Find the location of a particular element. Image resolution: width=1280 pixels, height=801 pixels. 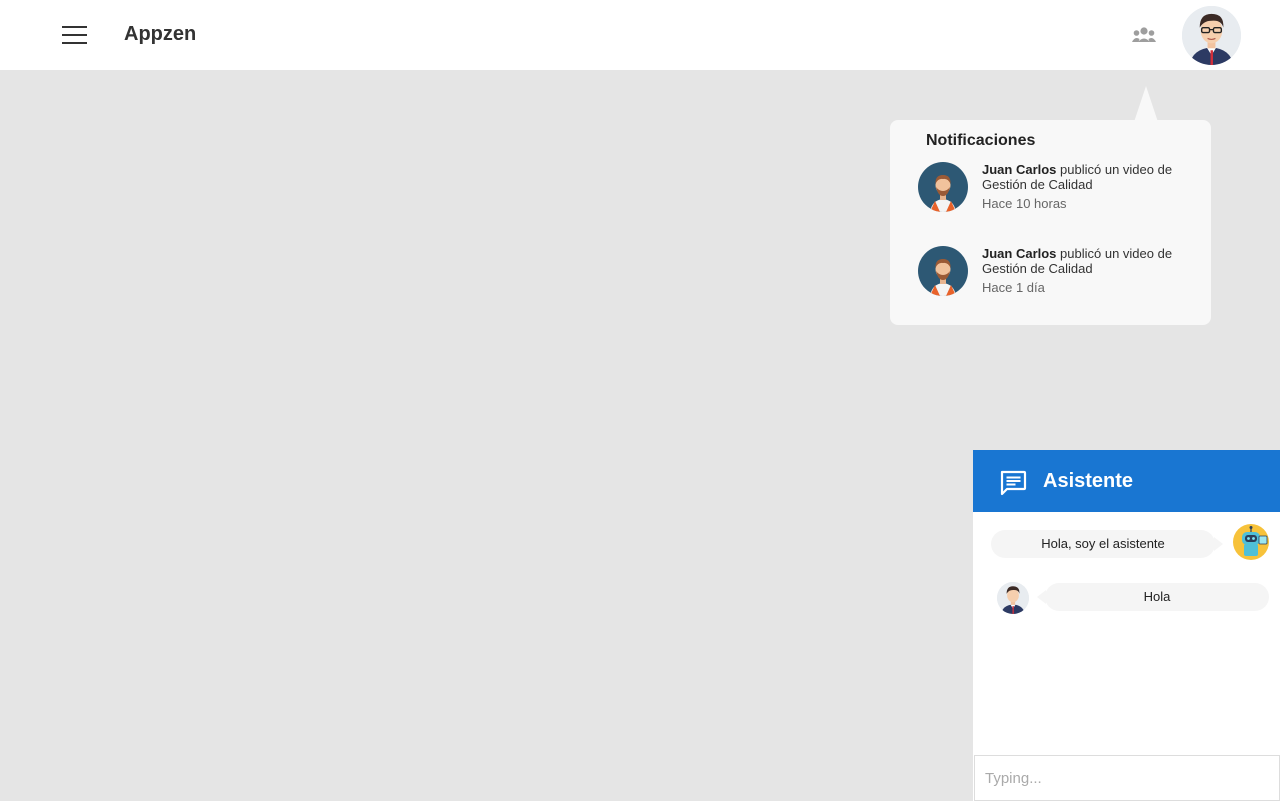

user-chat-avatar is located at coordinates (1013, 598).